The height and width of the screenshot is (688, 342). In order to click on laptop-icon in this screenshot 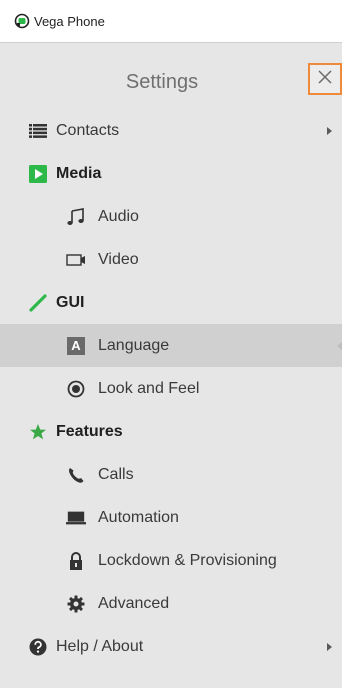, I will do `click(76, 518)`.